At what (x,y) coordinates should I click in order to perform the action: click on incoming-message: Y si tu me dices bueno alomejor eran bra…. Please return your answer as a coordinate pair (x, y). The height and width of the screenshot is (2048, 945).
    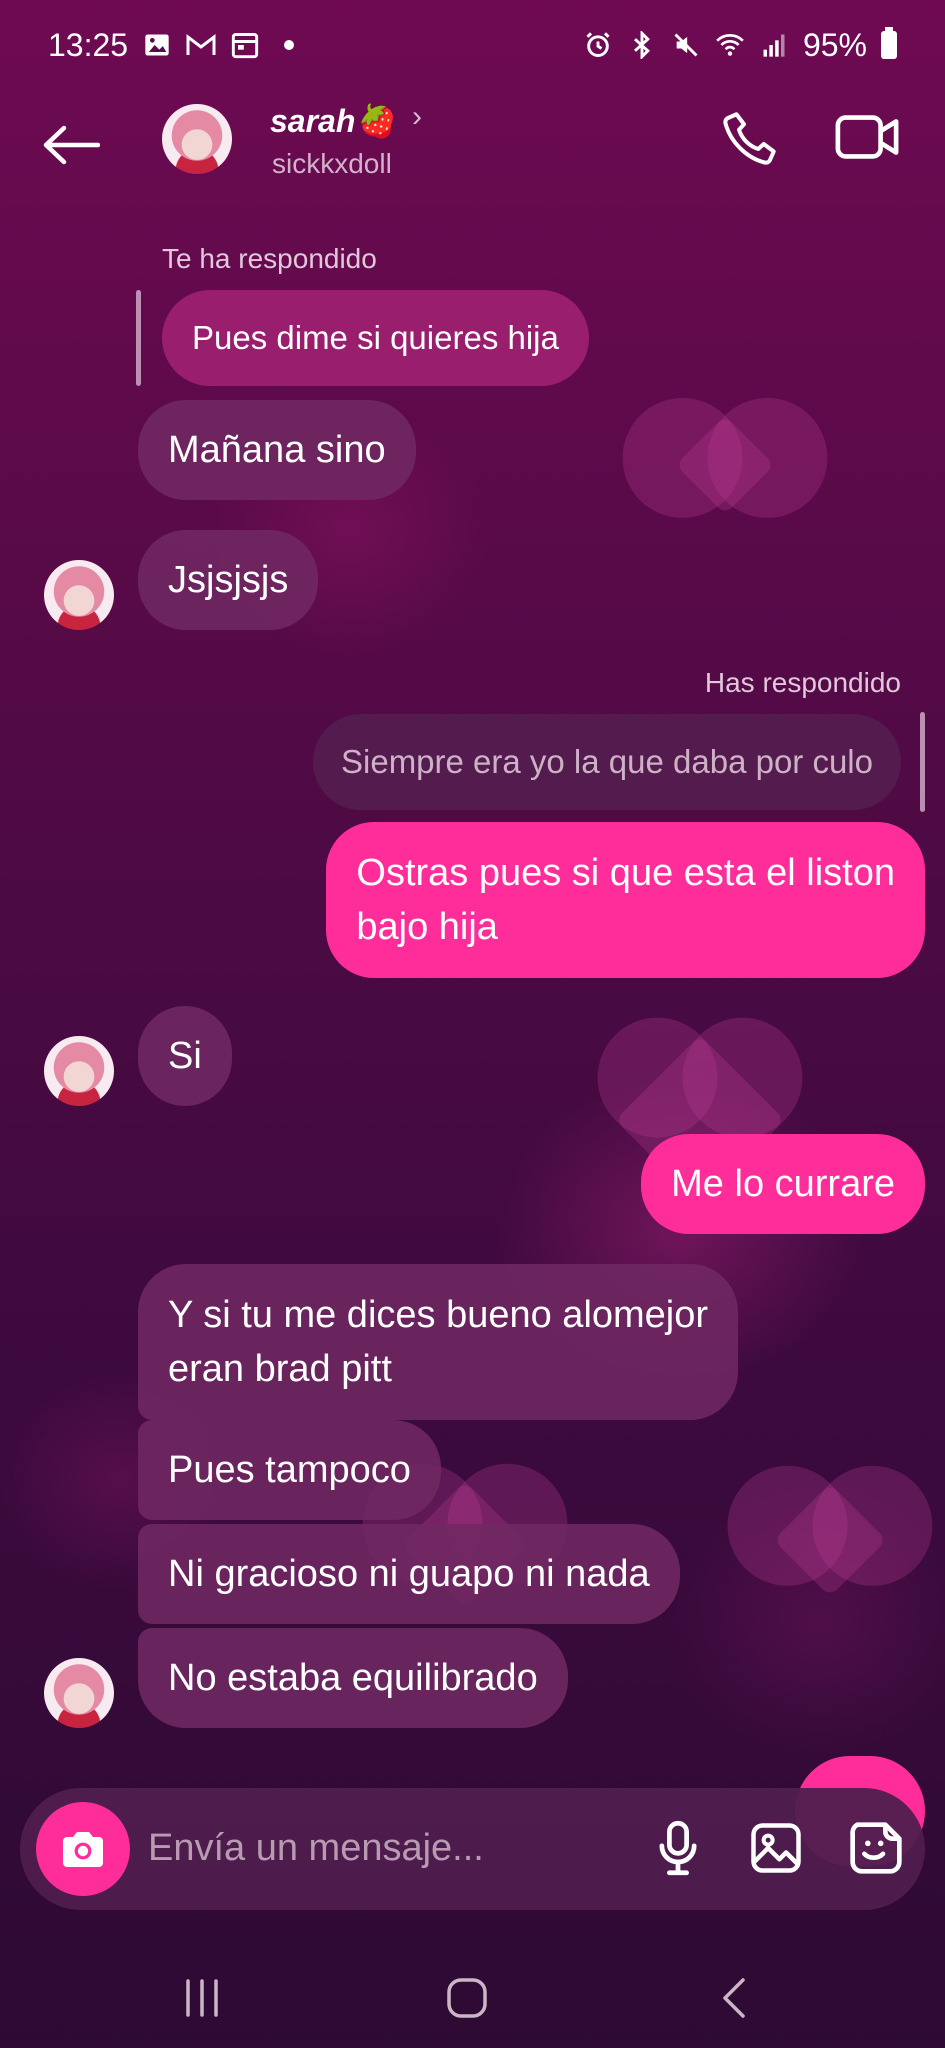
    Looking at the image, I should click on (438, 1342).